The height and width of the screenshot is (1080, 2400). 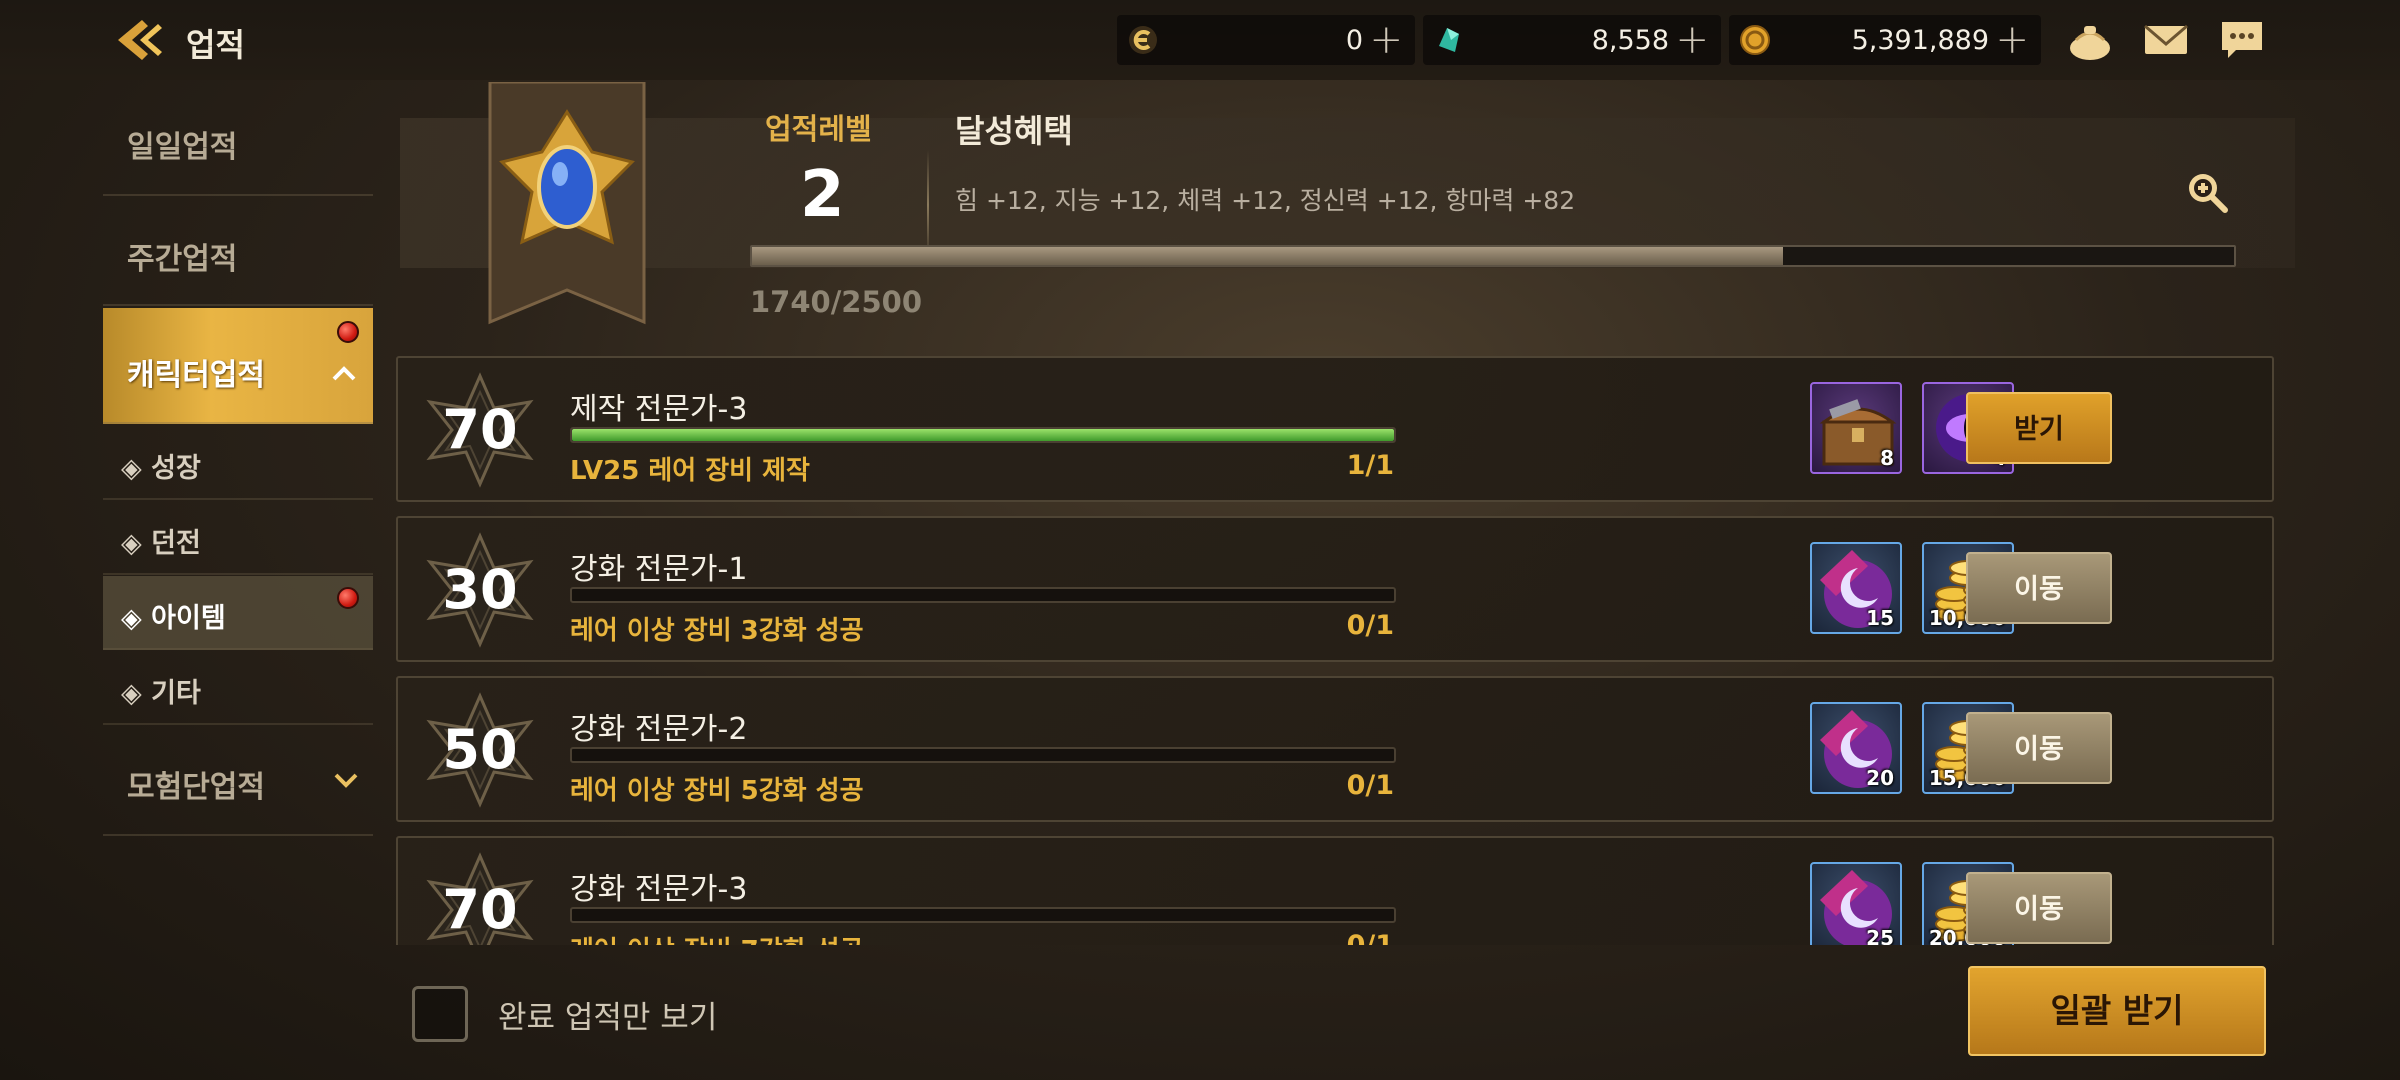 I want to click on achievement-count: 1/1, so click(x=1370, y=465).